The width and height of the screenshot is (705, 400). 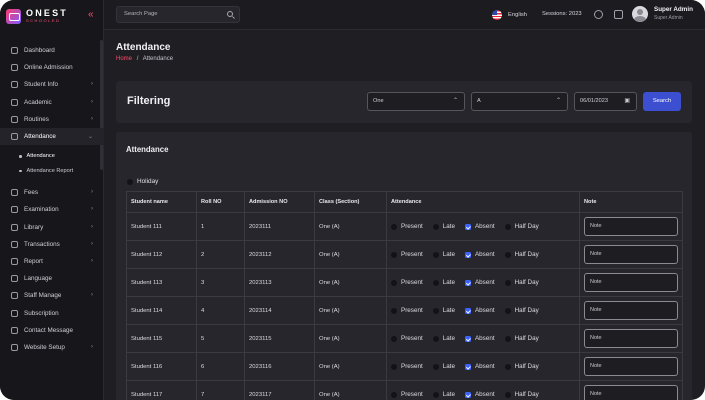 What do you see at coordinates (52, 156) in the screenshot?
I see `sidebar-subitem-attendance: Attendance` at bounding box center [52, 156].